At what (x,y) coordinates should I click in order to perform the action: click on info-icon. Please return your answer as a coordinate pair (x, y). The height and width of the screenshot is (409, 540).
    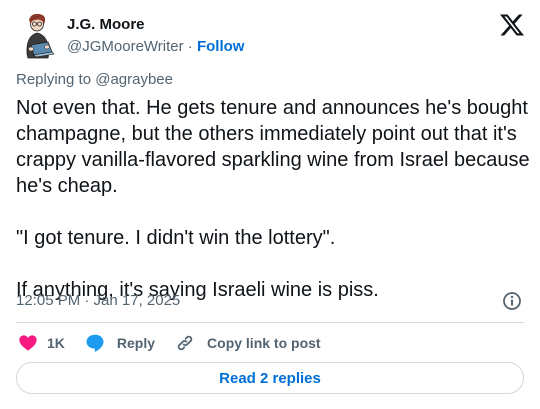
    Looking at the image, I should click on (512, 301).